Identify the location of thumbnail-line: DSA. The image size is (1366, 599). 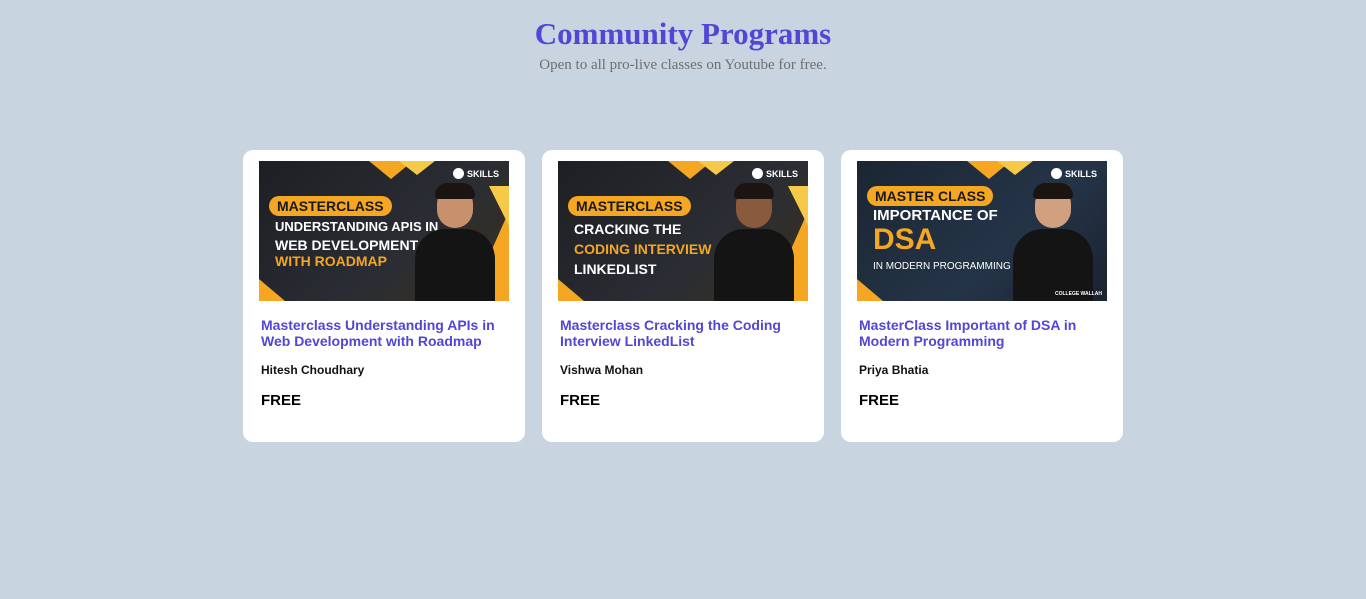
(905, 239).